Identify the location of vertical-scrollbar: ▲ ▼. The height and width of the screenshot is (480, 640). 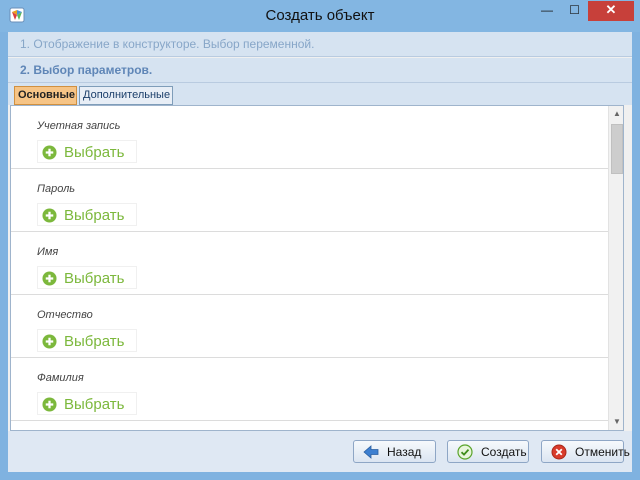
(615, 268).